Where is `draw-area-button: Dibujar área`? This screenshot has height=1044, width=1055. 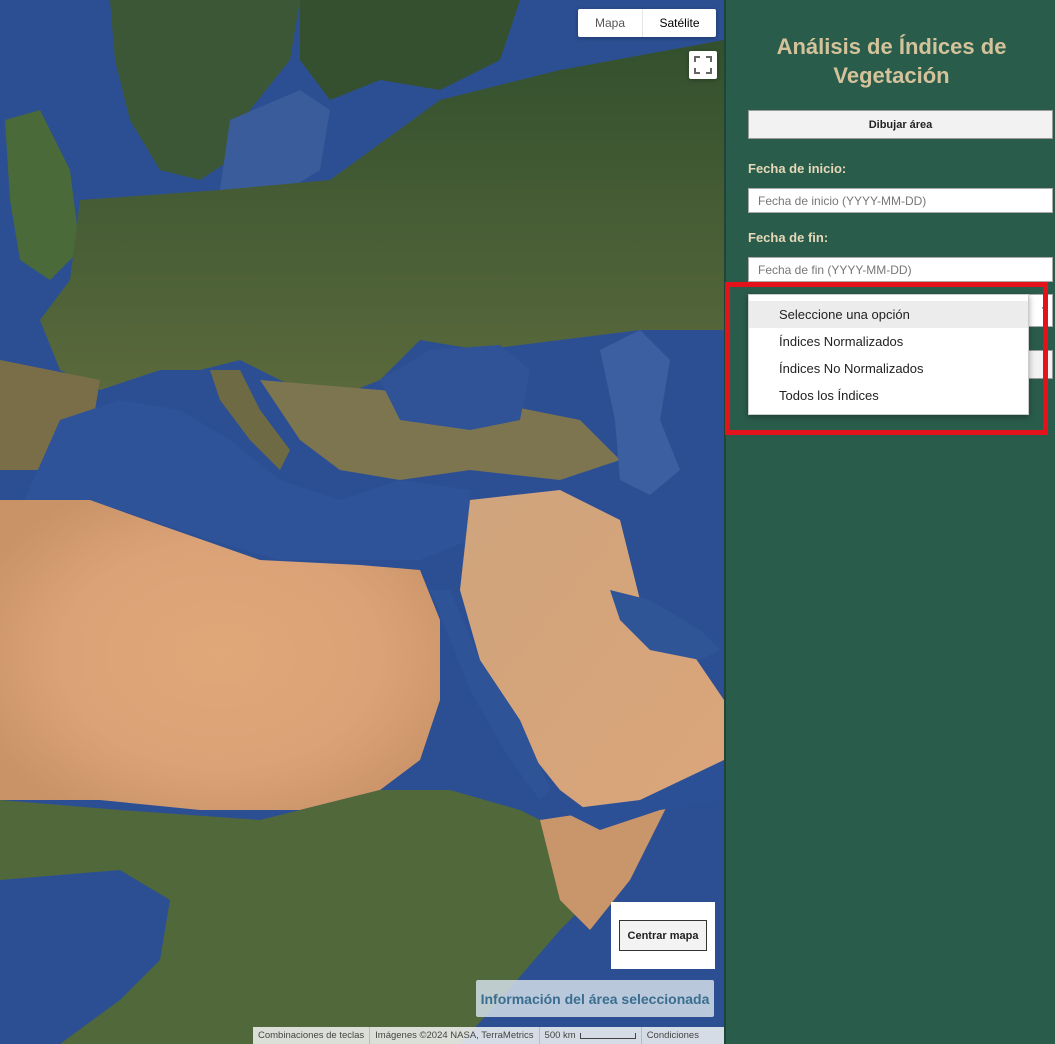
draw-area-button: Dibujar área is located at coordinates (900, 124).